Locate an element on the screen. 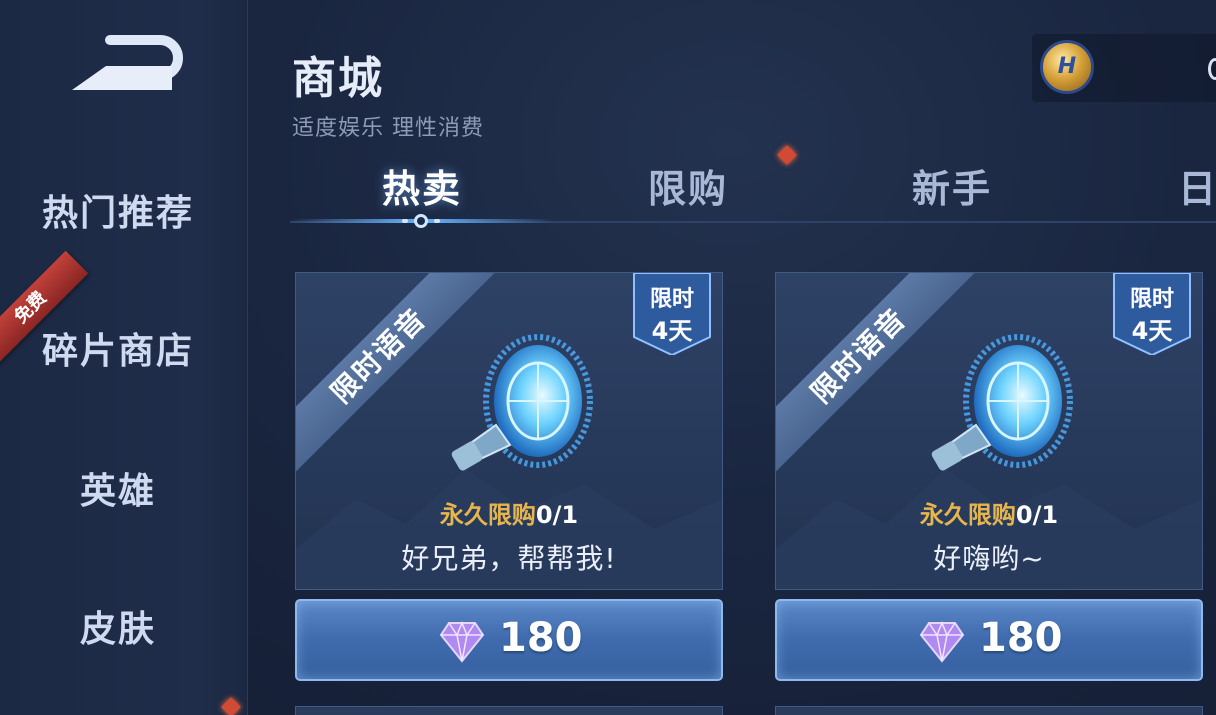 The height and width of the screenshot is (715, 1216). sidebar-item-skins: 皮肤 is located at coordinates (118, 626).